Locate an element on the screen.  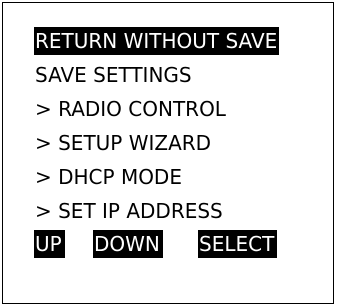
menu-item-return-without-save: RETURN WITHOUT SAVE is located at coordinates (157, 41).